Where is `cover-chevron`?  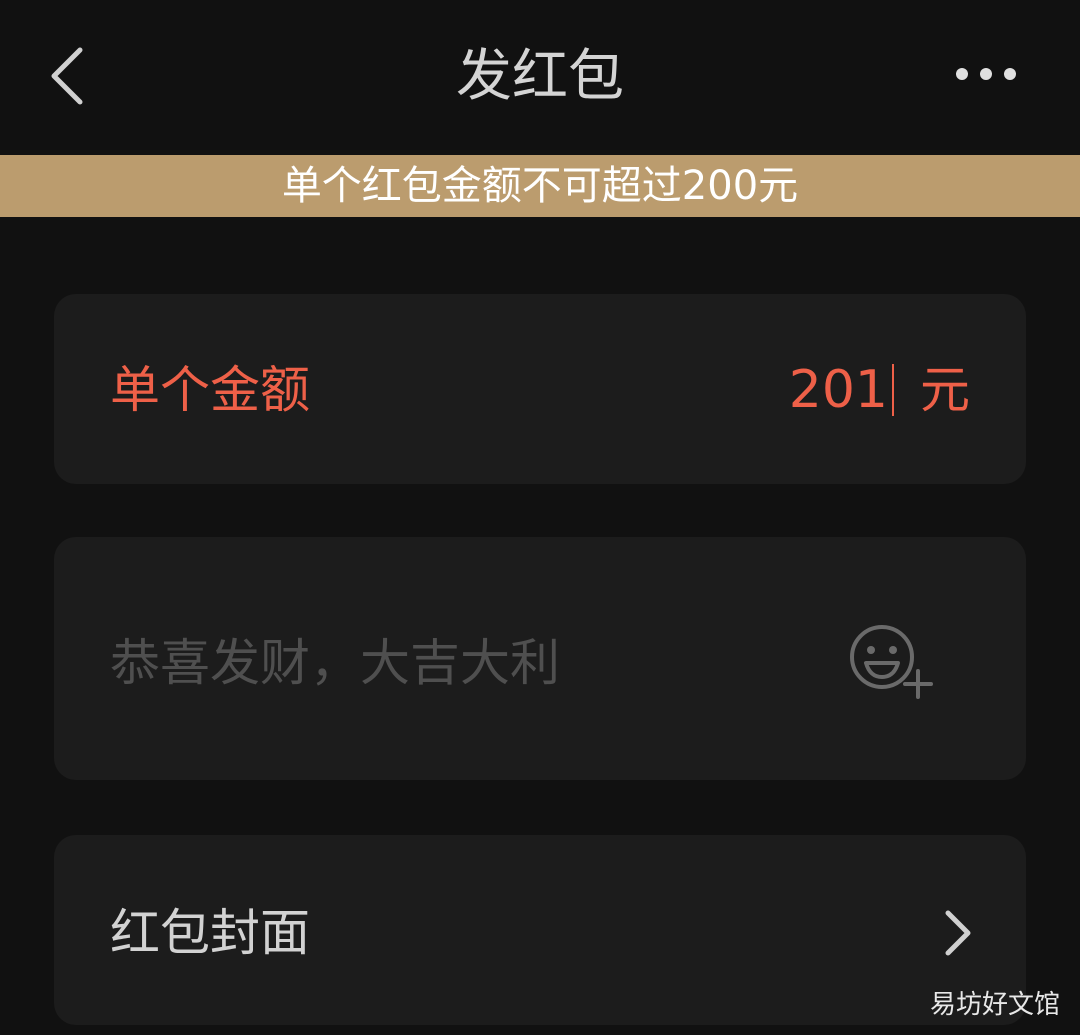
cover-chevron is located at coordinates (958, 933).